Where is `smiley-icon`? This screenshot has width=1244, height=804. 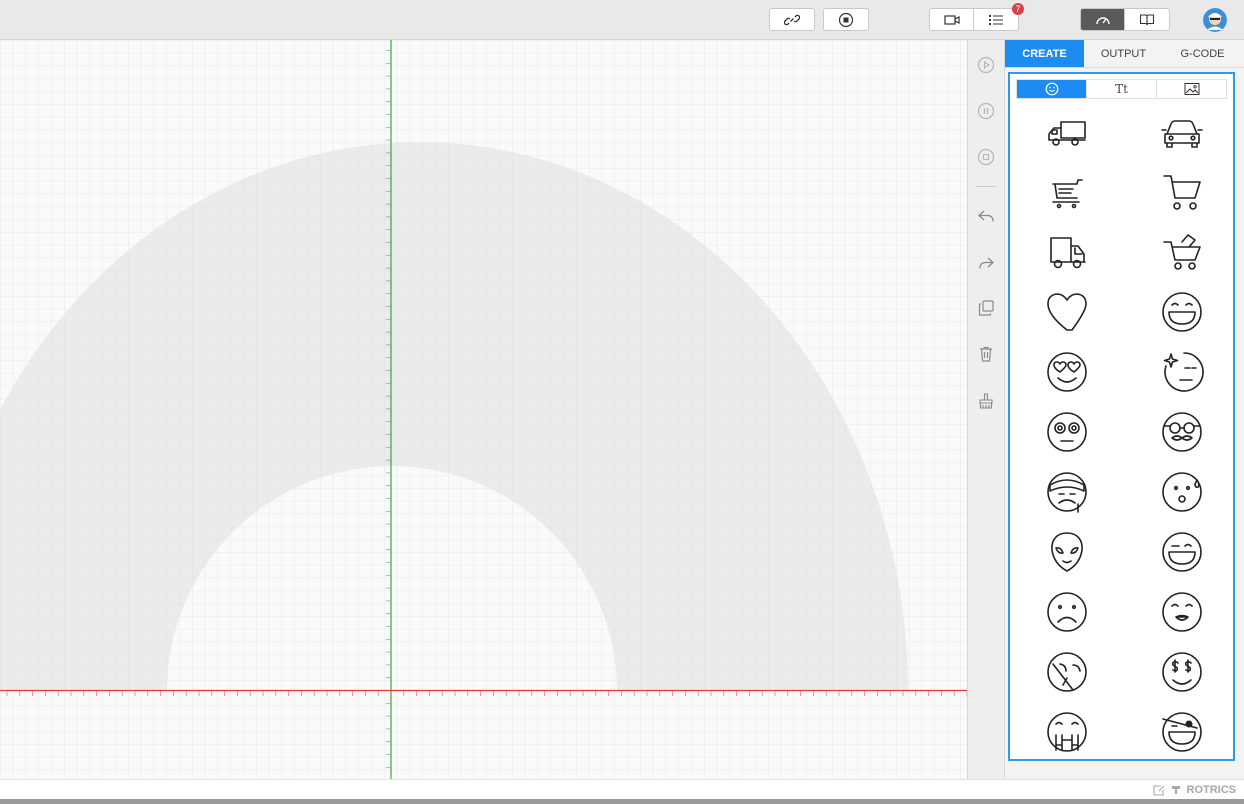
smiley-icon is located at coordinates (1051, 89).